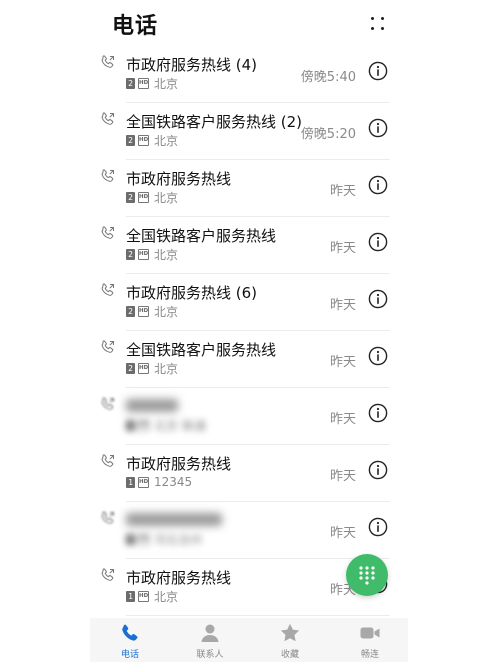 This screenshot has height=662, width=500. Describe the element at coordinates (250, 24) in the screenshot. I see `header: 电话` at that location.